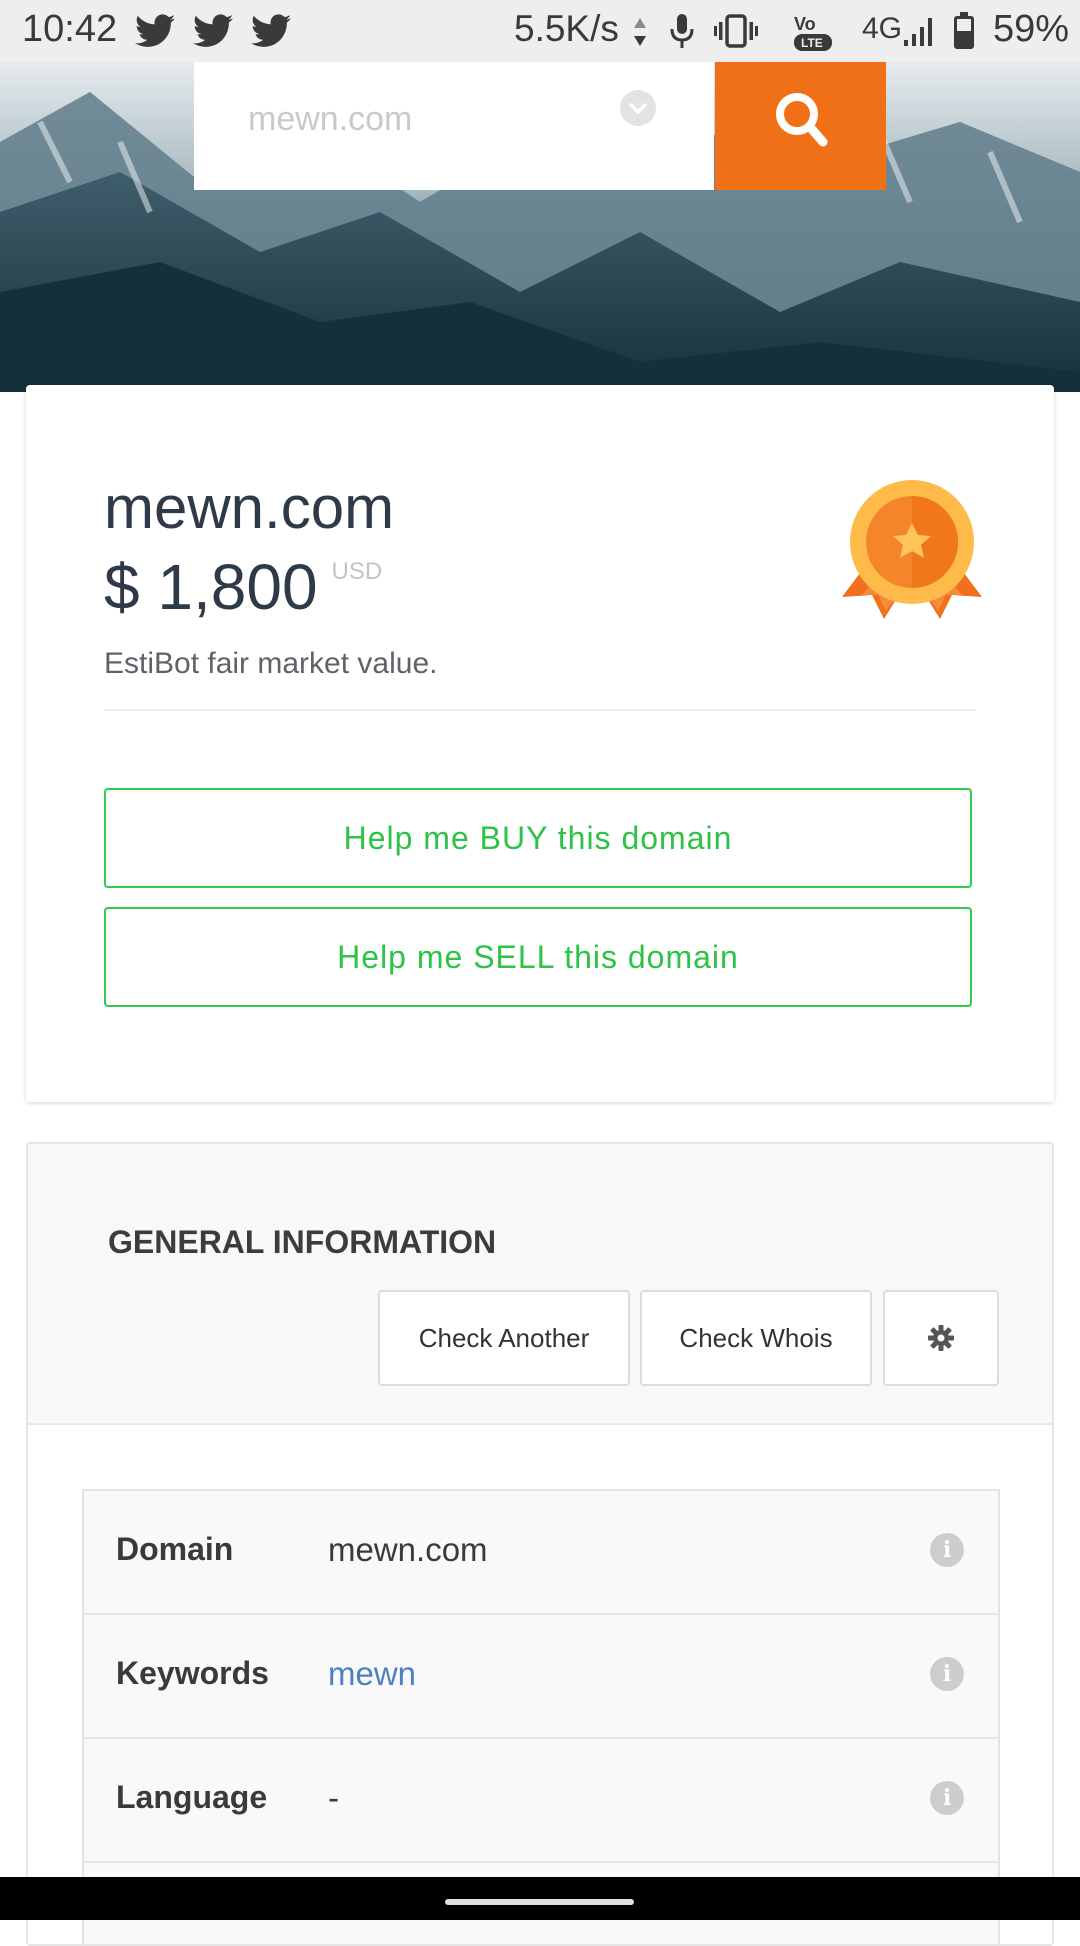 This screenshot has height=1946, width=1080. I want to click on search-icon, so click(802, 120).